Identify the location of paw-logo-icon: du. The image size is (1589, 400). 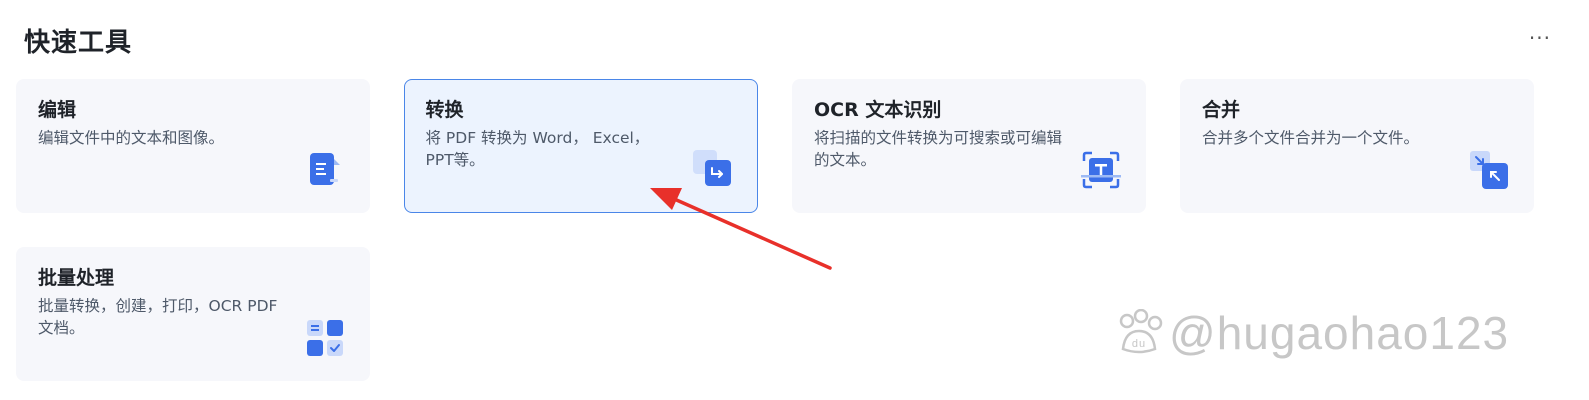
(1141, 331).